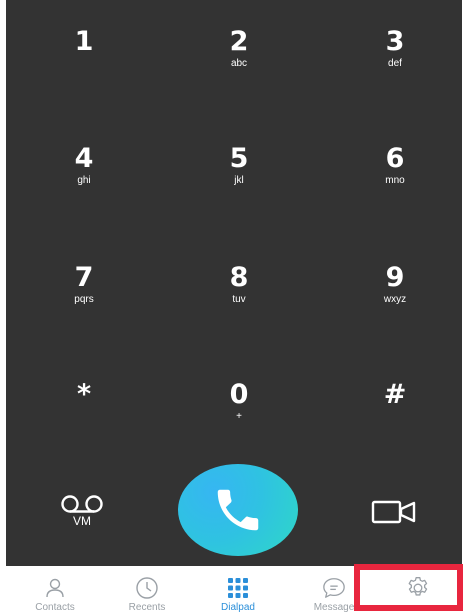 The image size is (468, 613). What do you see at coordinates (82, 504) in the screenshot?
I see `voicemail-icon` at bounding box center [82, 504].